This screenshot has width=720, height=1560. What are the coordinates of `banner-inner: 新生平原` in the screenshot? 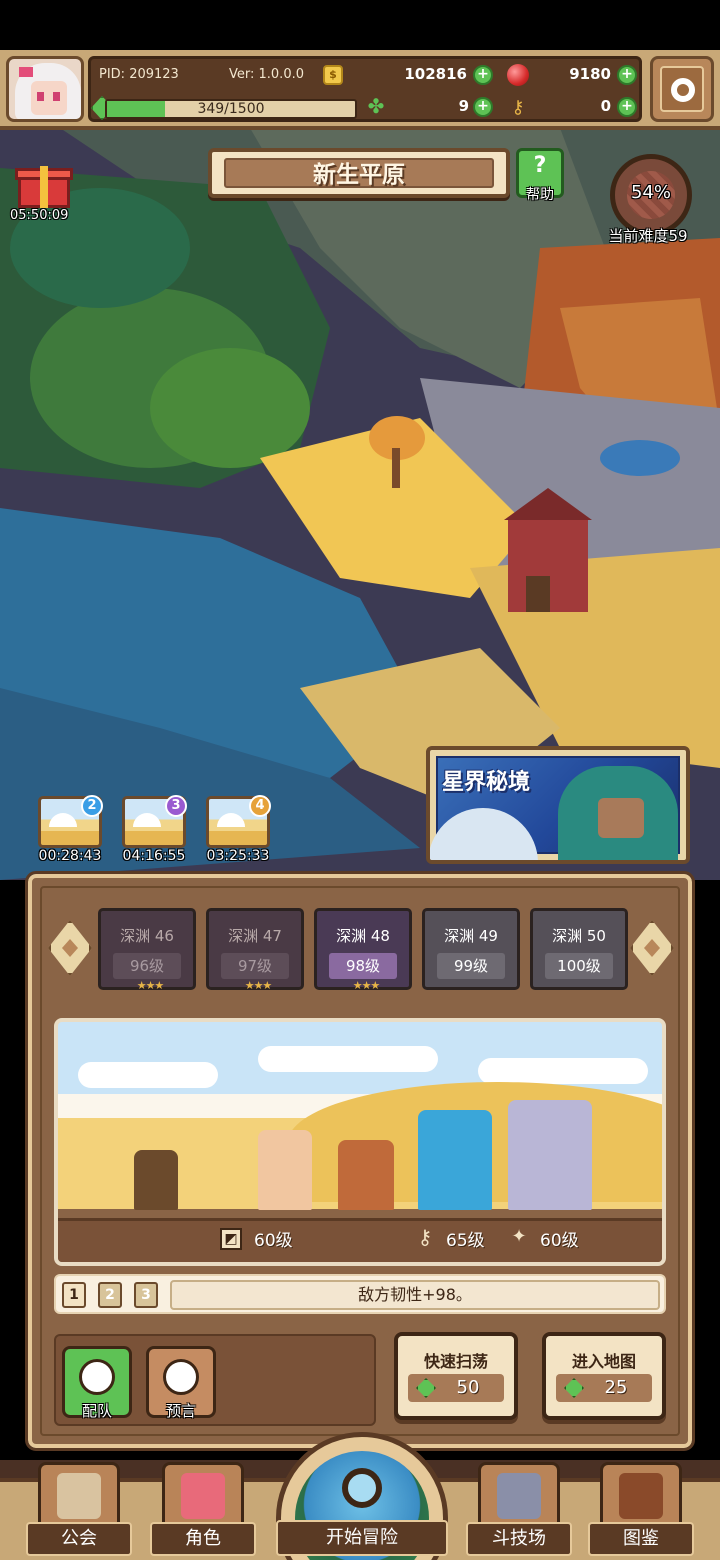 It's located at (359, 173).